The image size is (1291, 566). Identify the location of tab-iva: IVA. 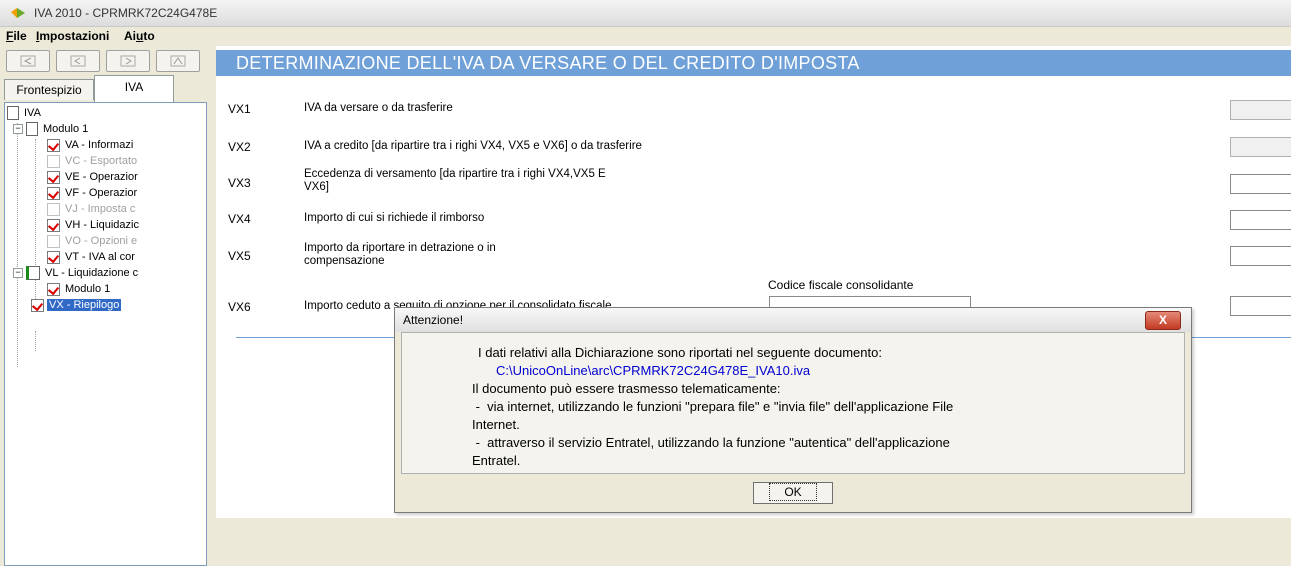
(134, 88).